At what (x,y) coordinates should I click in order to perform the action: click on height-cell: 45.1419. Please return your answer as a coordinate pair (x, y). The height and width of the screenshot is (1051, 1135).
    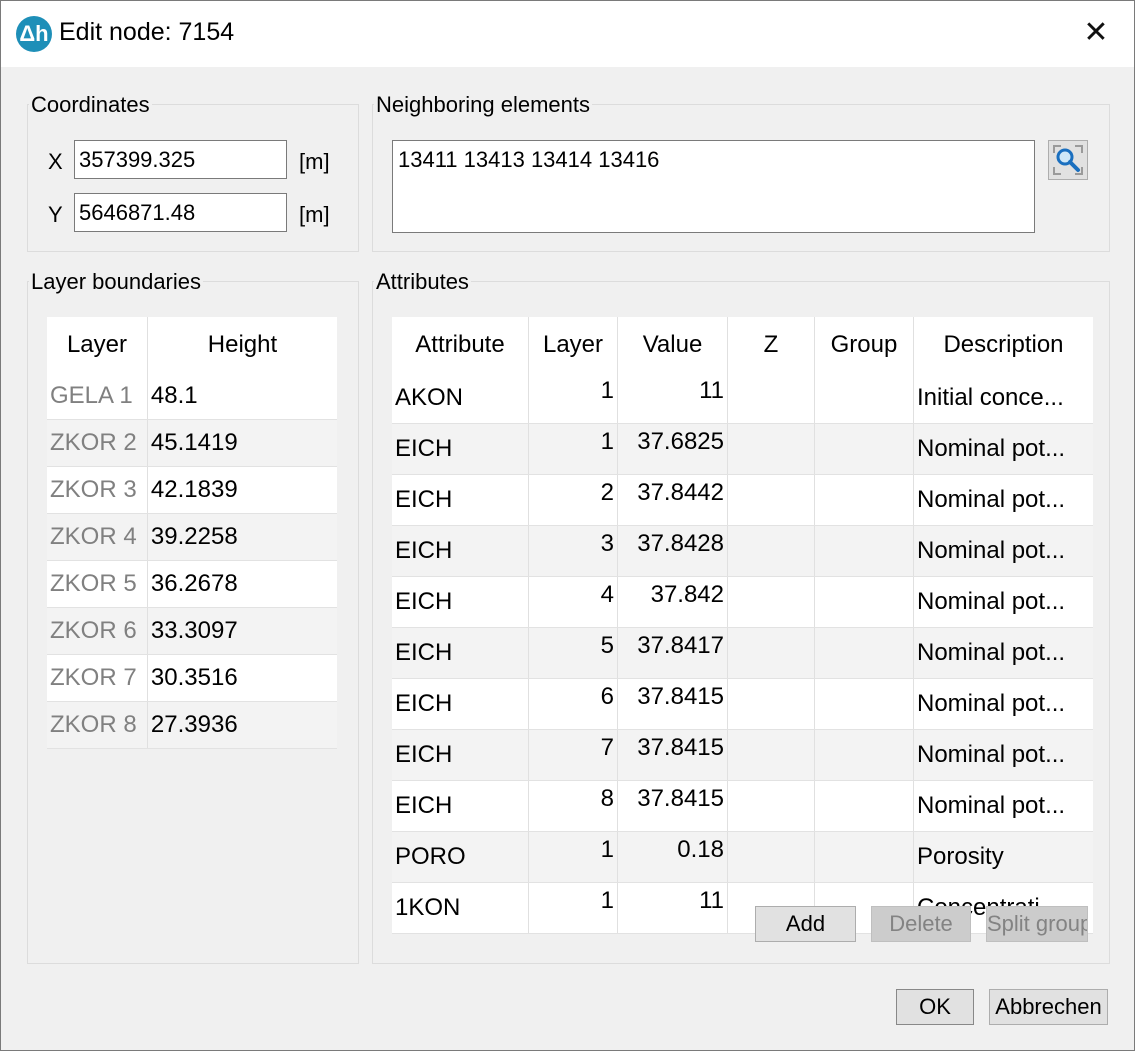
    Looking at the image, I should click on (242, 443).